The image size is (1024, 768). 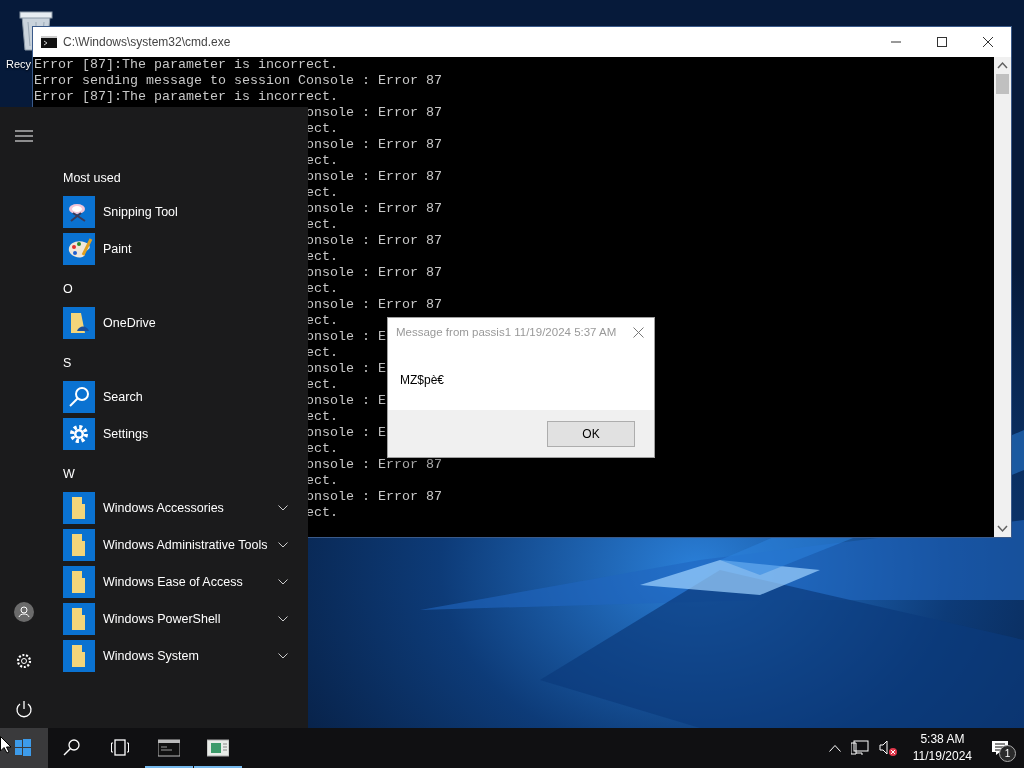 What do you see at coordinates (859, 748) in the screenshot?
I see `network-icon` at bounding box center [859, 748].